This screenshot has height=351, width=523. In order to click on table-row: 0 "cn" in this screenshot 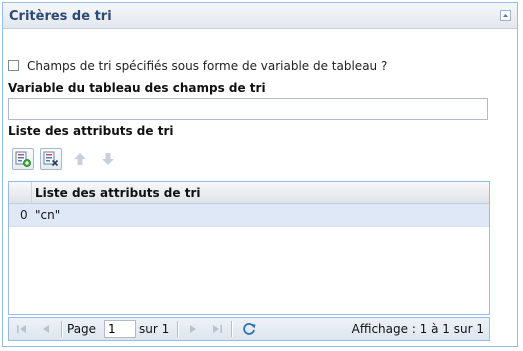, I will do `click(249, 215)`.